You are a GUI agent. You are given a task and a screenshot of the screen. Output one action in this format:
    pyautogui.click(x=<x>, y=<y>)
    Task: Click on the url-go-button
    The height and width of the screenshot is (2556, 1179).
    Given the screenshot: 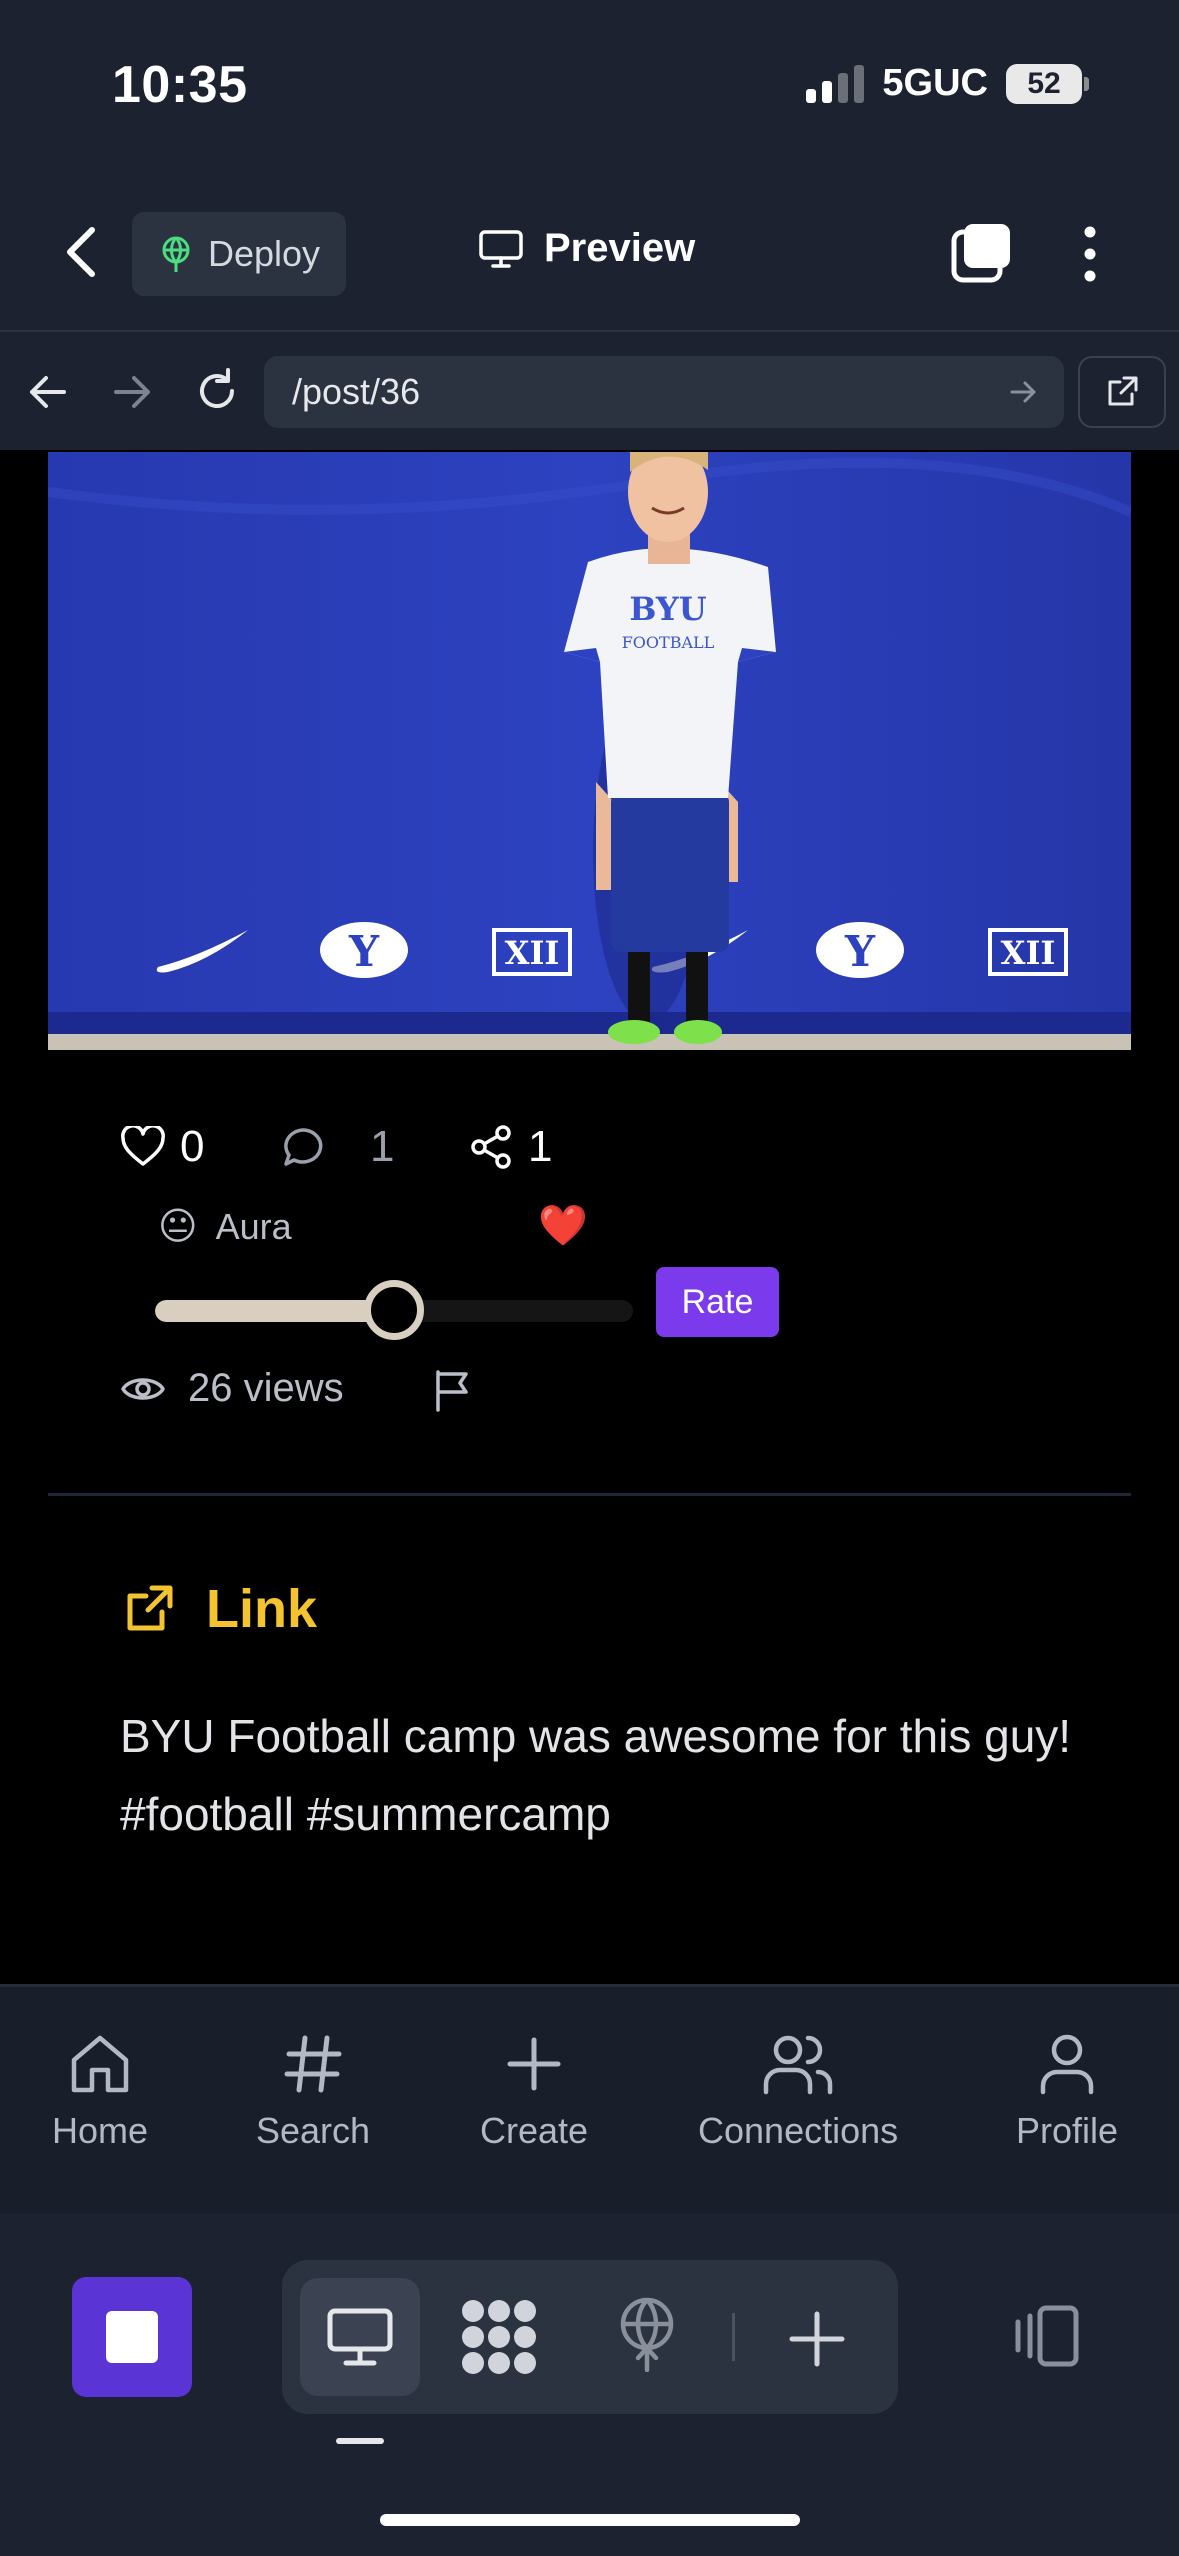 What is the action you would take?
    pyautogui.click(x=1023, y=392)
    